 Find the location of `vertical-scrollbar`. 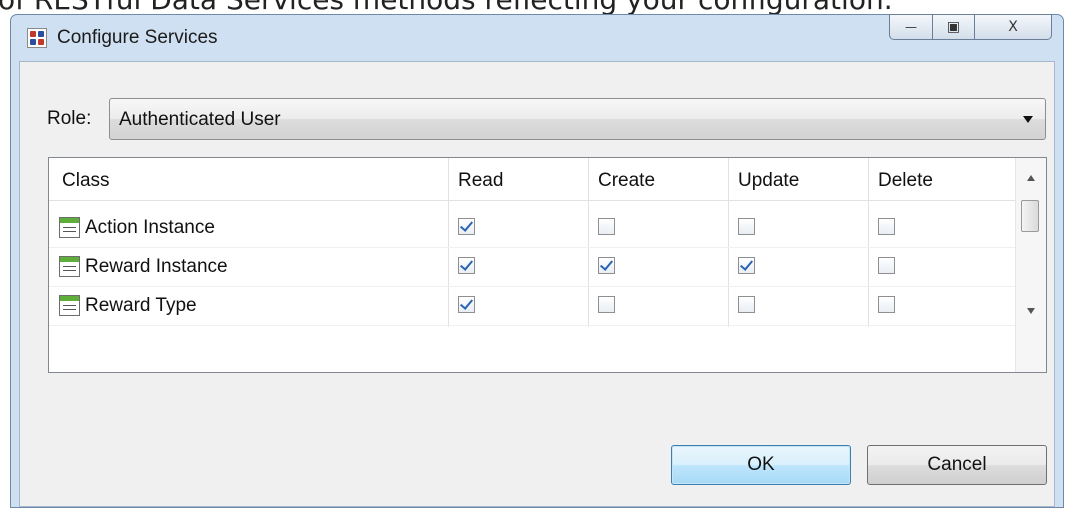

vertical-scrollbar is located at coordinates (1030, 265).